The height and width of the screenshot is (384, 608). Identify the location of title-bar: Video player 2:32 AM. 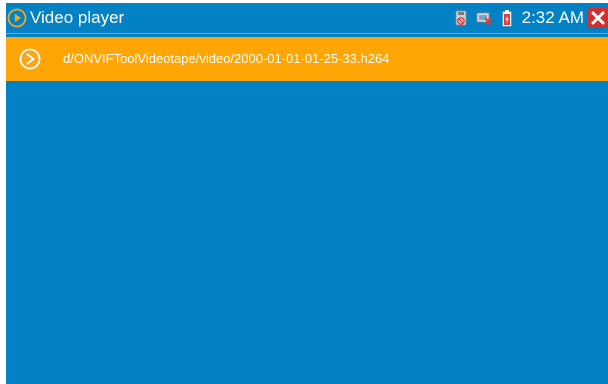
(307, 18).